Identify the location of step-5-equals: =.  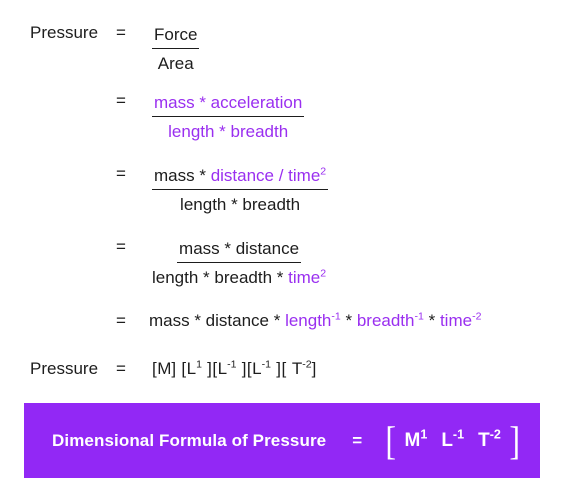
(121, 320).